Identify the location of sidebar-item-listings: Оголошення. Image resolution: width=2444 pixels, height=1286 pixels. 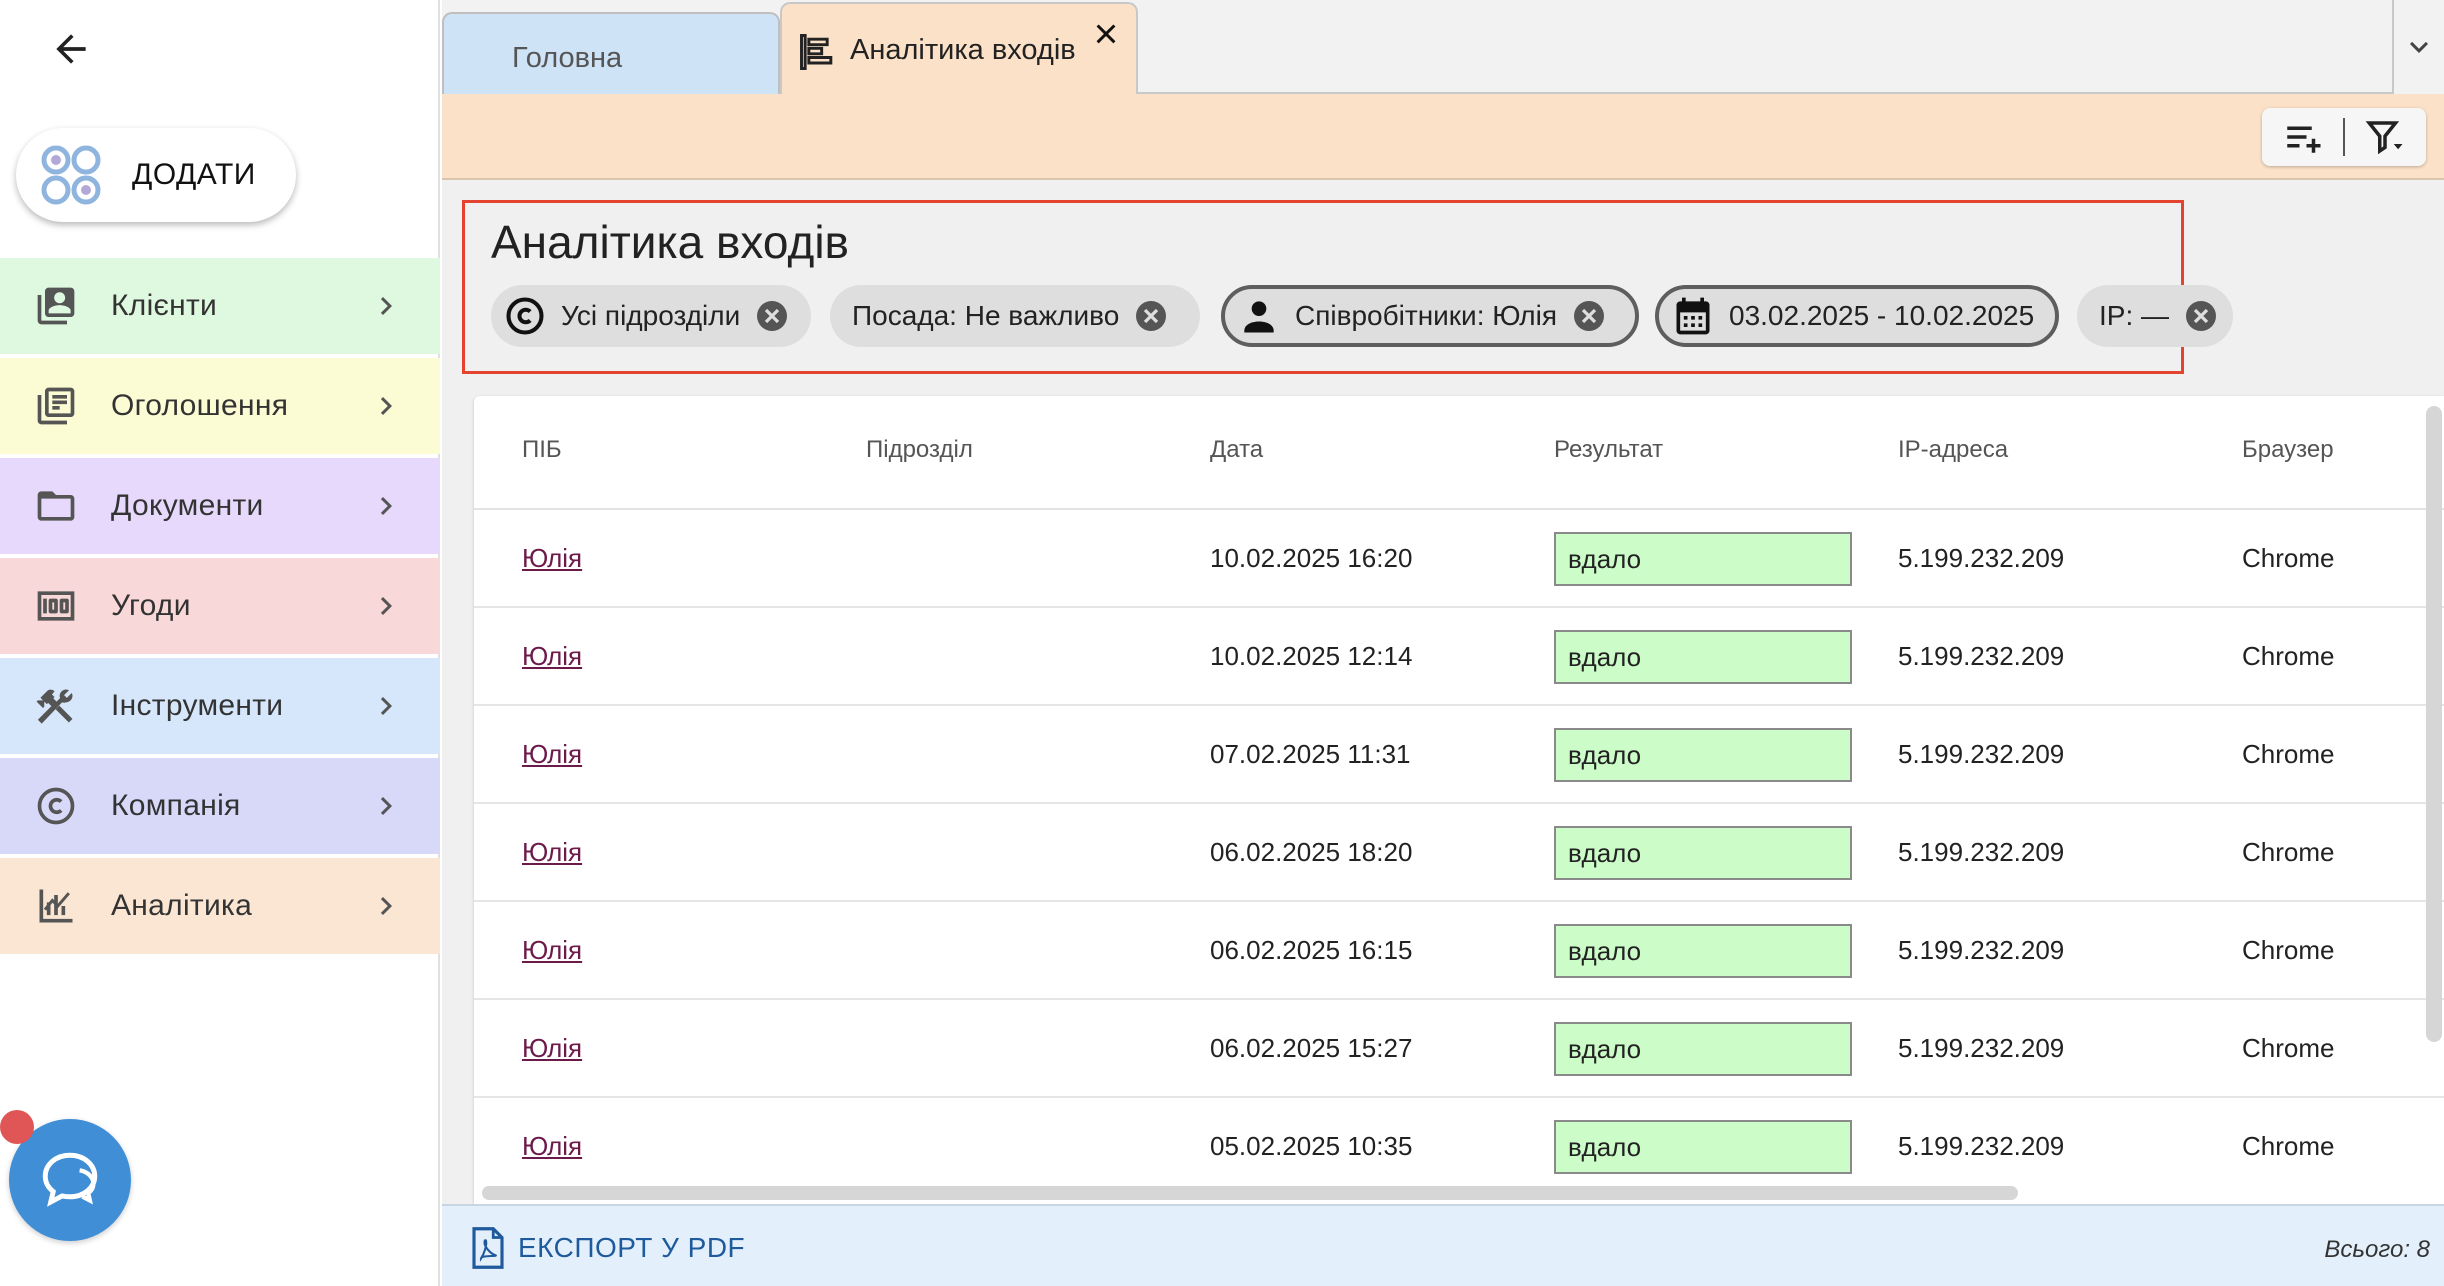
(220, 406).